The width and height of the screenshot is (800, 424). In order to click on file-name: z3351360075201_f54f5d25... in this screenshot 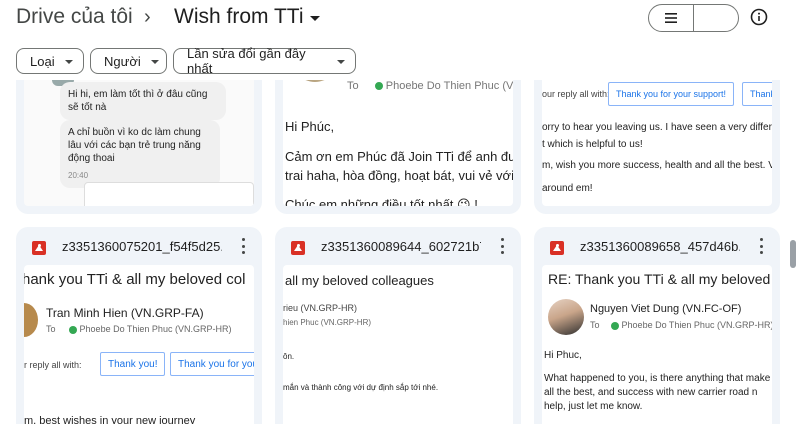, I will do `click(142, 246)`.